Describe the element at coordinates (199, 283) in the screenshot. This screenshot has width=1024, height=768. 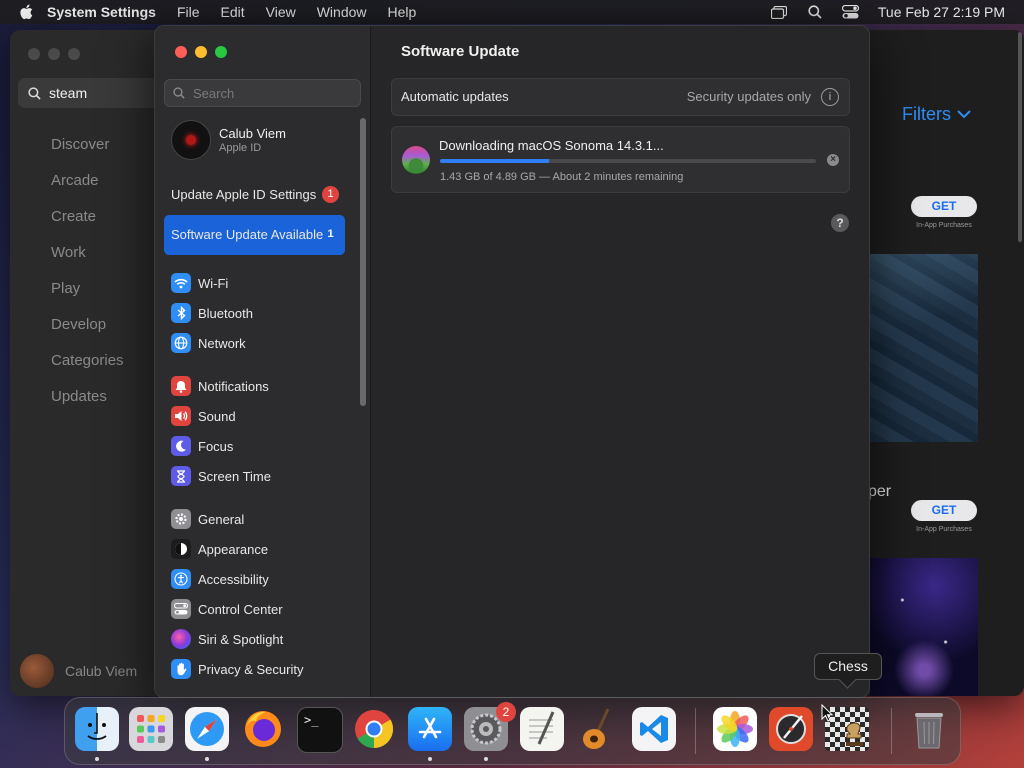
I see `sidebar-item-wifi: Wi-Fi` at that location.